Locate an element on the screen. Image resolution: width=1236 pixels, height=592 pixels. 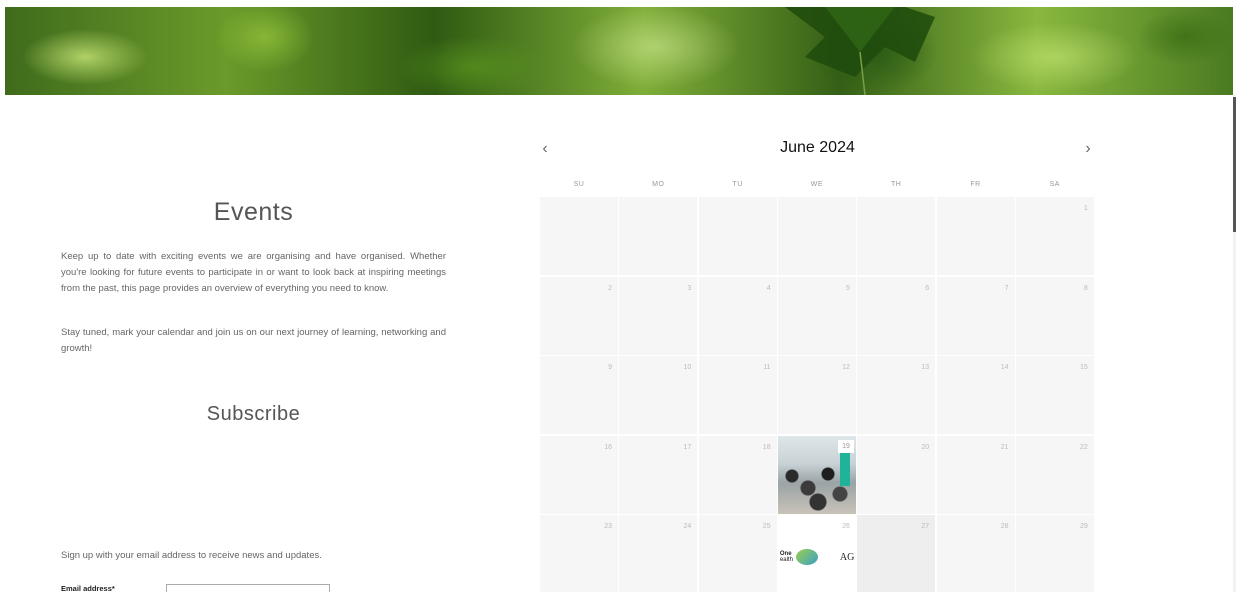
calendar-day-29: 29 is located at coordinates (1054, 553).